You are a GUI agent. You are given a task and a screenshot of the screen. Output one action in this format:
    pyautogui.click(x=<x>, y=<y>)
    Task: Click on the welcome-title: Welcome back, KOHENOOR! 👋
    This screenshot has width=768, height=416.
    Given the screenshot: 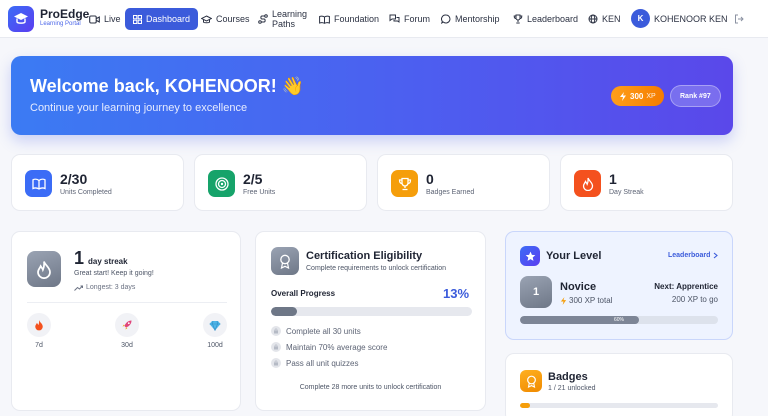 What is the action you would take?
    pyautogui.click(x=167, y=86)
    